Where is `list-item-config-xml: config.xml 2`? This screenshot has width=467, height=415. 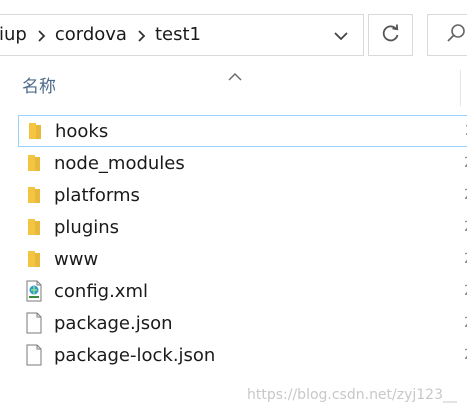 list-item-config-xml: config.xml 2 is located at coordinates (242, 291).